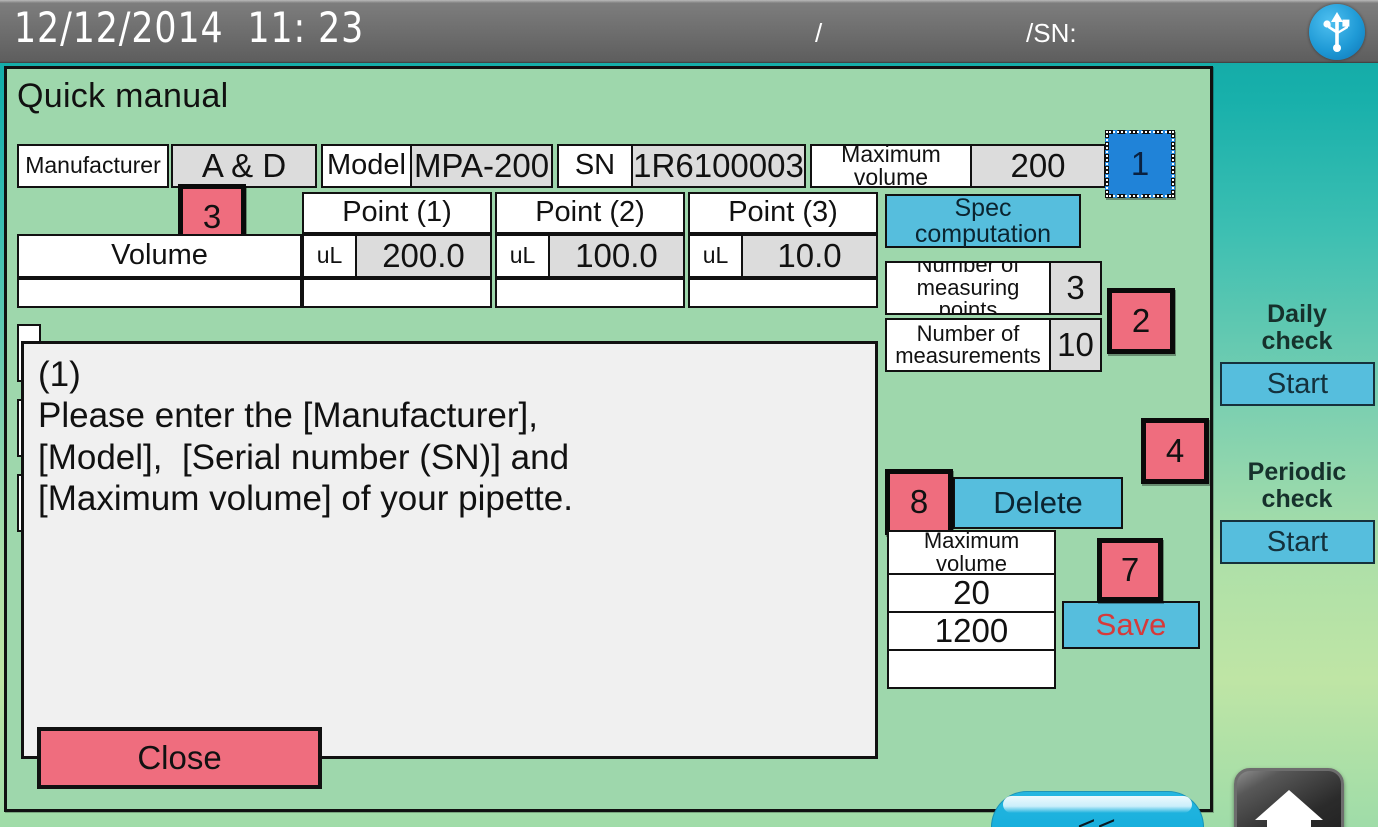  I want to click on step-badge-2: 2, so click(1141, 321).